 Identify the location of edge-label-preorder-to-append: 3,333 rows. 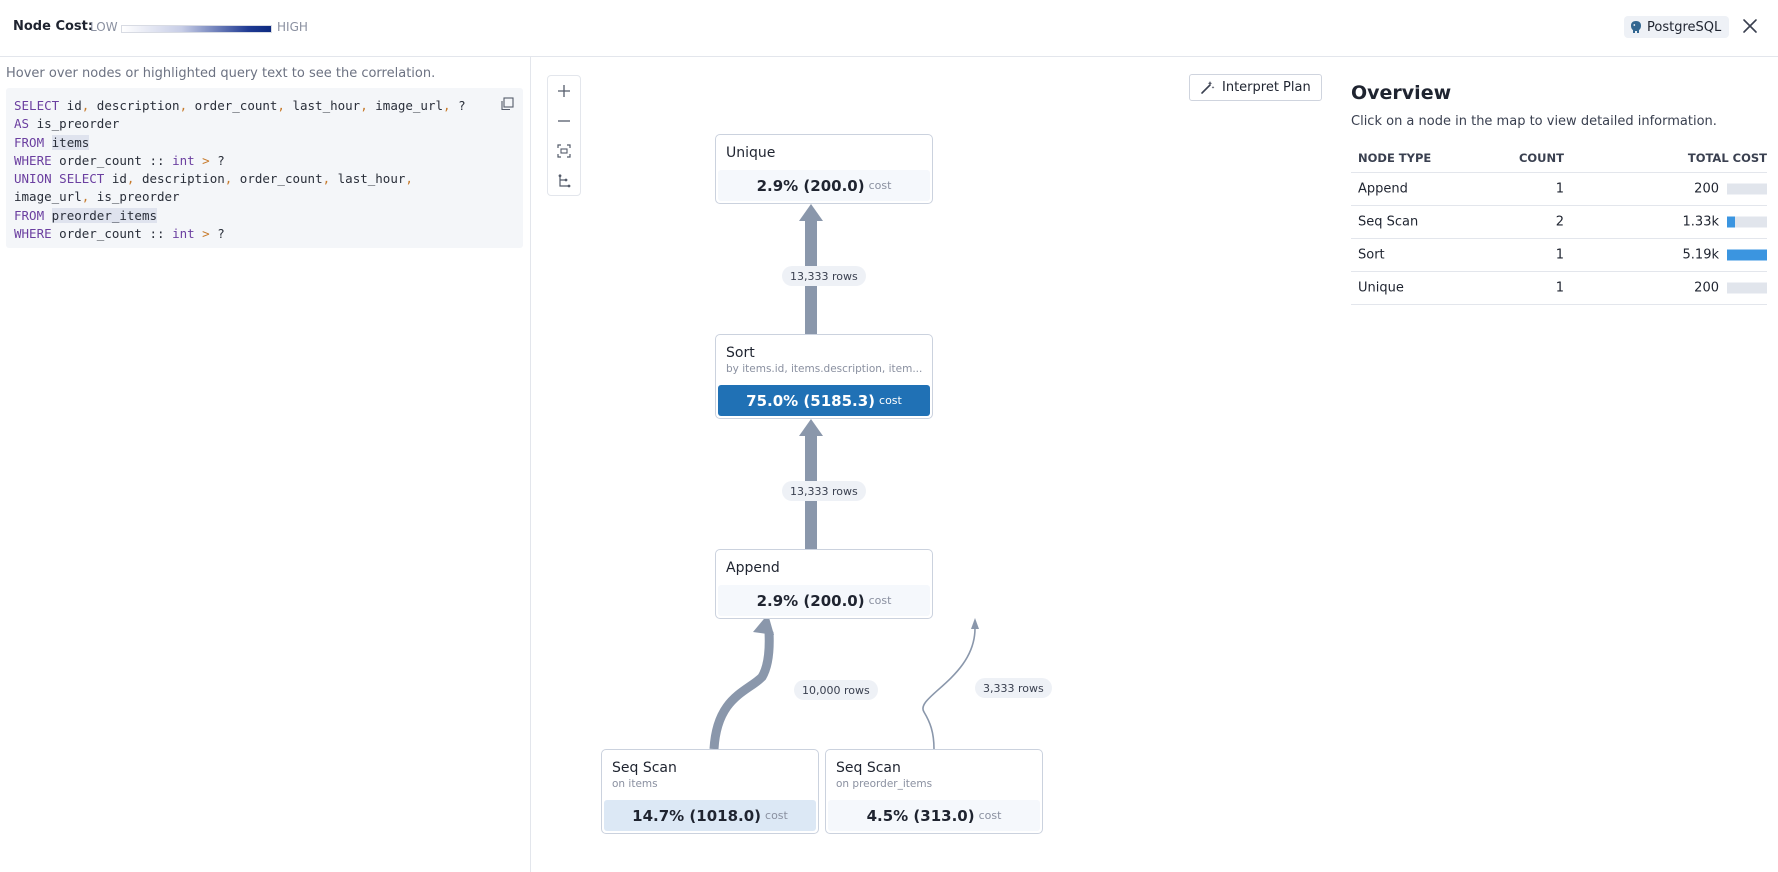
(1013, 688).